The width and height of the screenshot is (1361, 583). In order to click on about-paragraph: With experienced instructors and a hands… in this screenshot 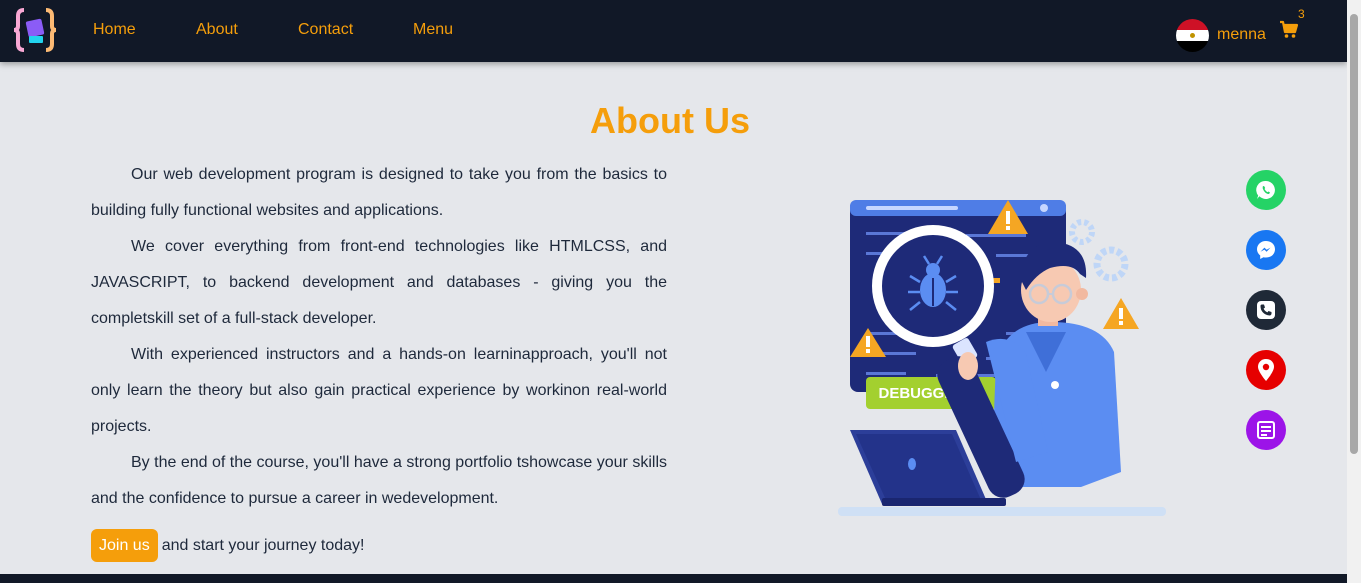, I will do `click(379, 390)`.